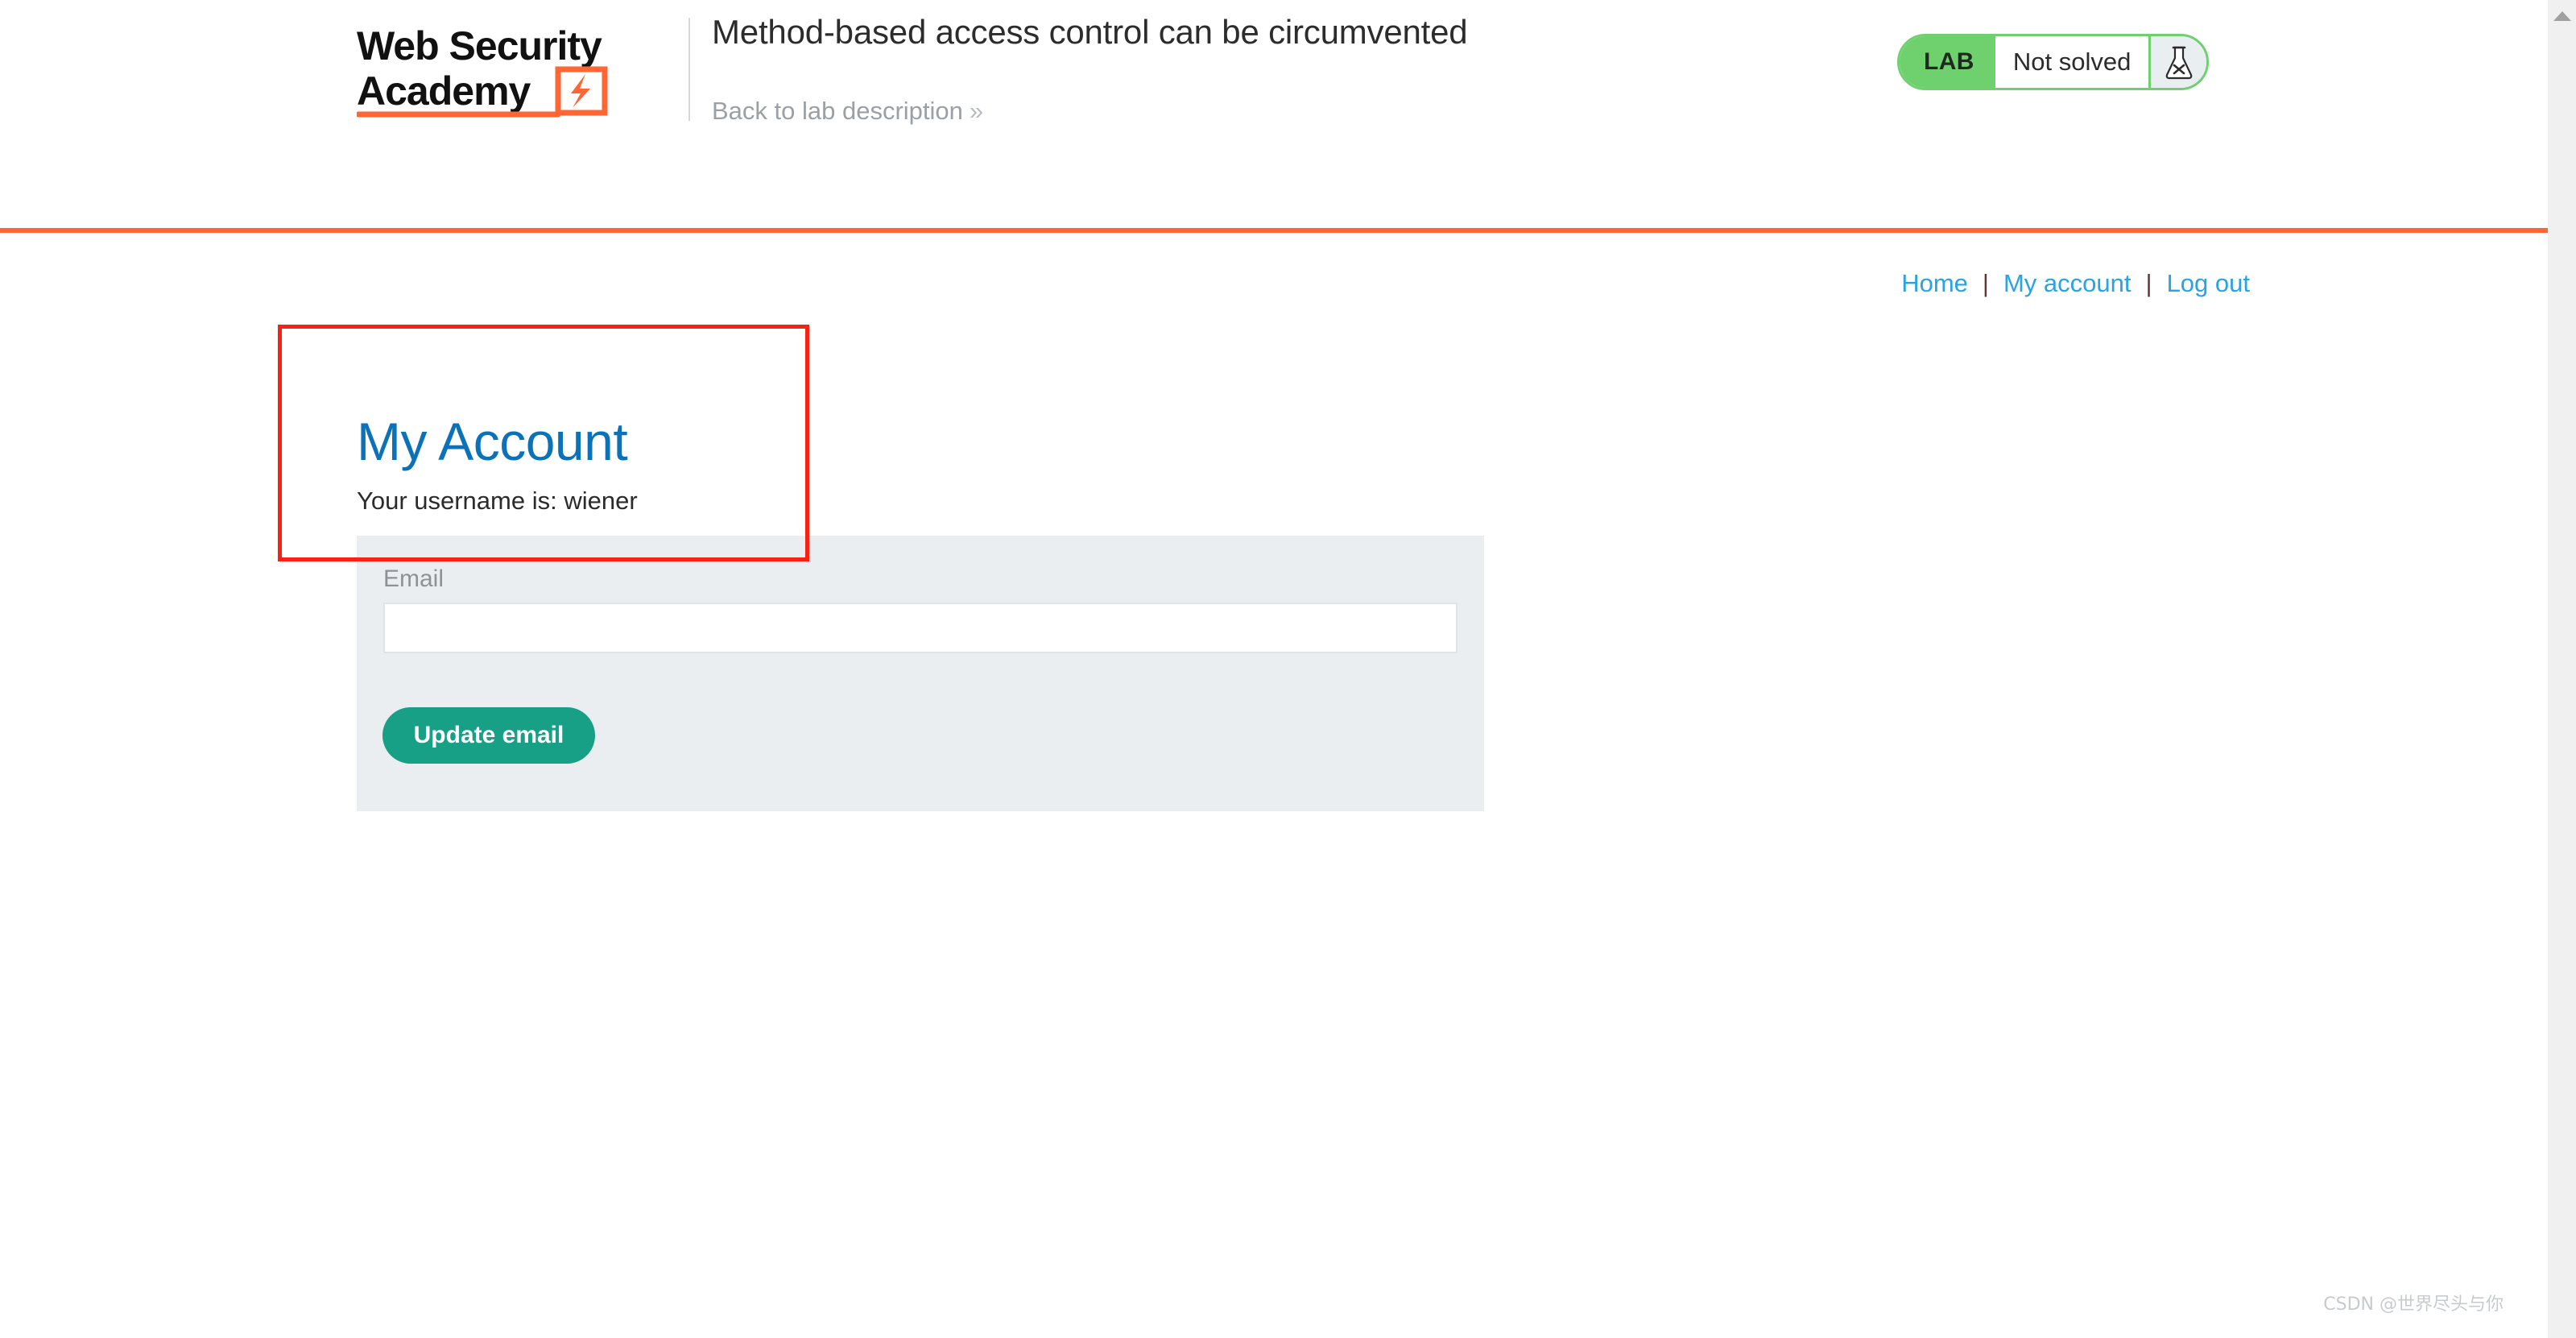  What do you see at coordinates (479, 45) in the screenshot?
I see `svg-text: Web Security` at bounding box center [479, 45].